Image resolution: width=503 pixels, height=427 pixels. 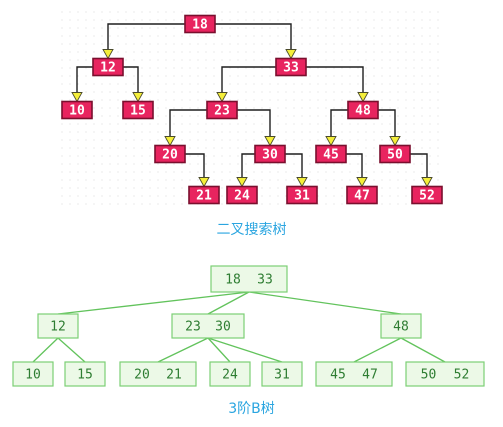 I want to click on bst-node-label: 47, so click(x=362, y=196).